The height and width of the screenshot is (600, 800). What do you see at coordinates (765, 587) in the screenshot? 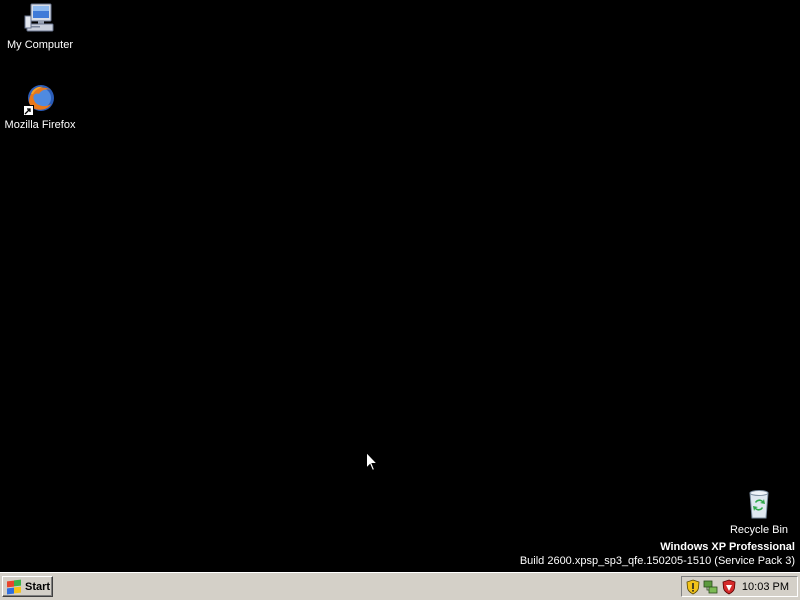
I see `taskbar-clock: 10:03 PM` at bounding box center [765, 587].